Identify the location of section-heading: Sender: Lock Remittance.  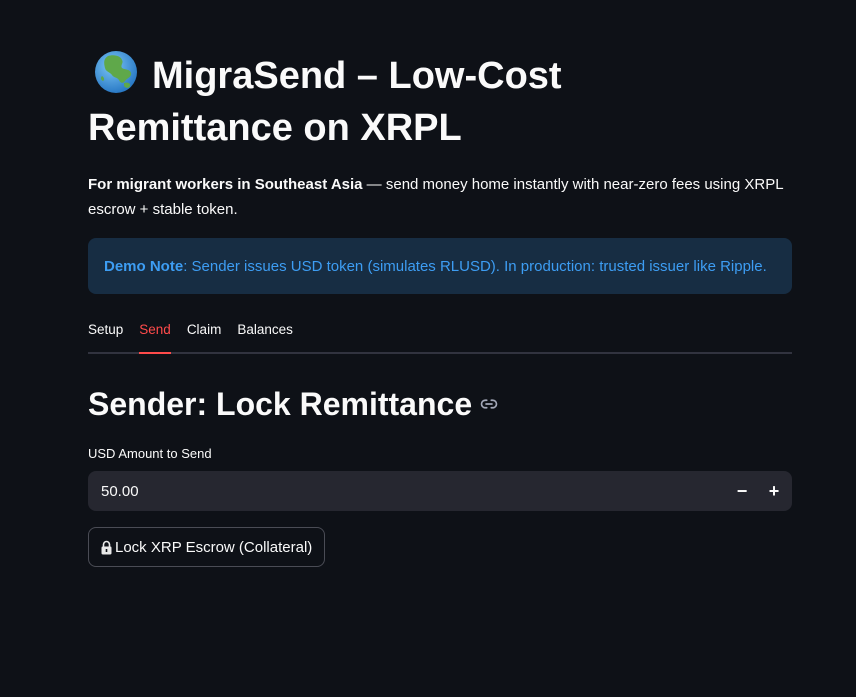
(293, 404).